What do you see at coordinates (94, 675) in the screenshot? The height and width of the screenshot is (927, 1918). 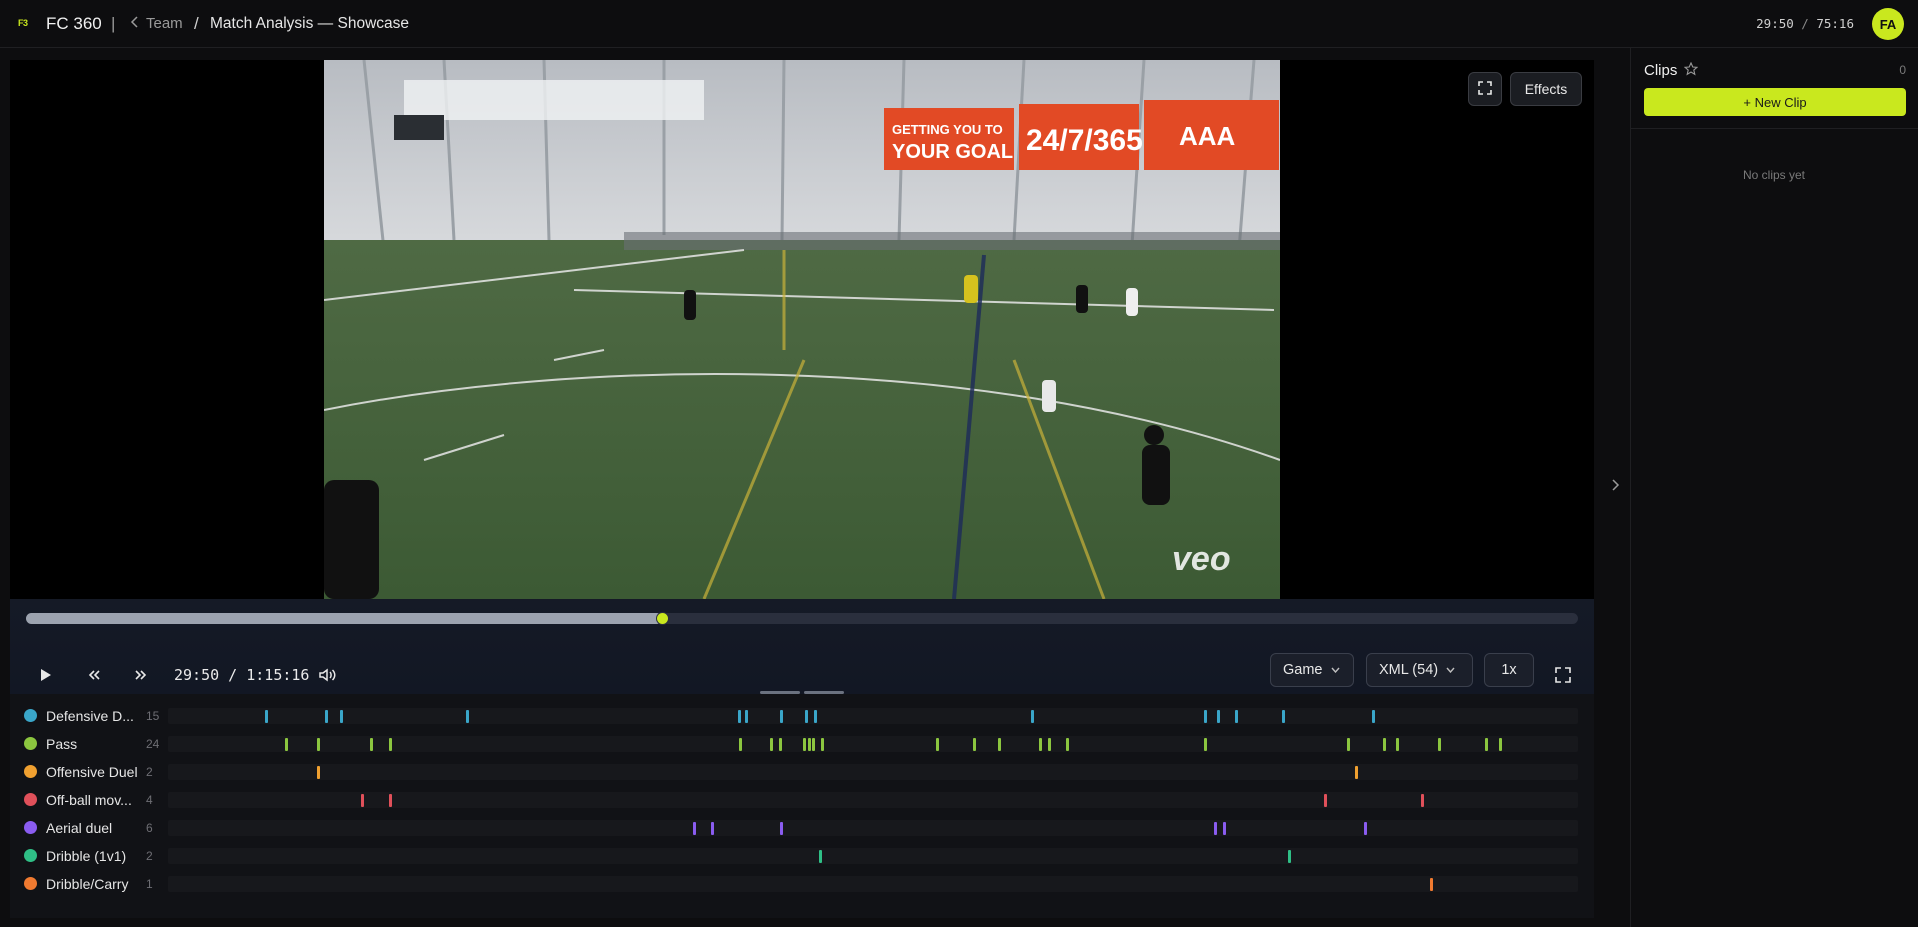 I see `rewind-button` at bounding box center [94, 675].